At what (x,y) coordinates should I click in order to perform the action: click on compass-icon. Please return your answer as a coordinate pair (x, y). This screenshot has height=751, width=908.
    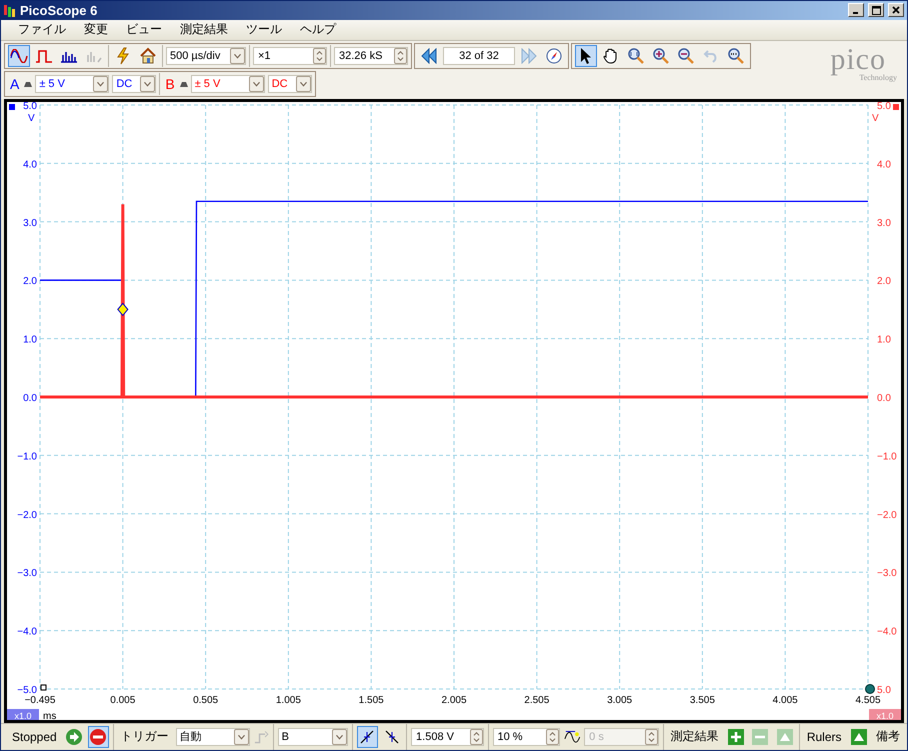
    Looking at the image, I should click on (554, 56).